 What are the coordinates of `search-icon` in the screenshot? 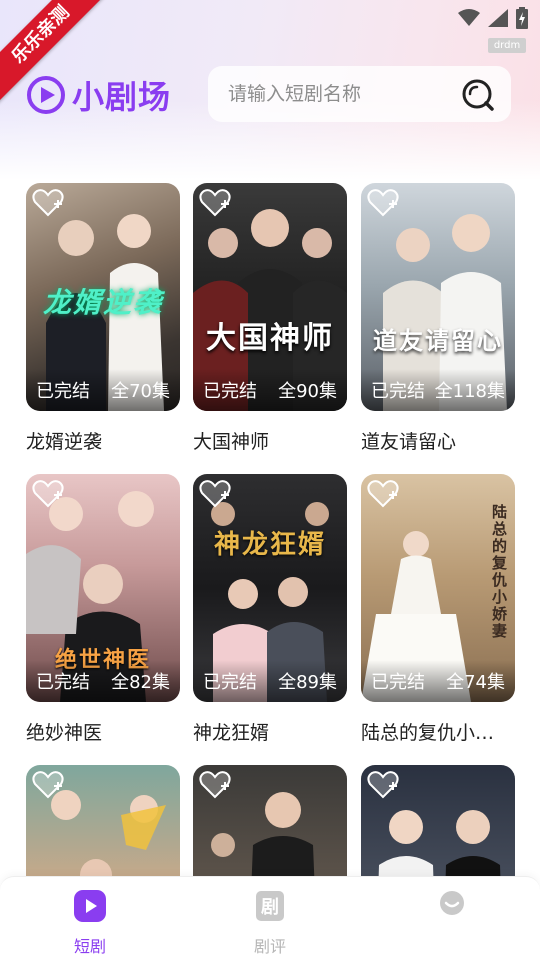 It's located at (478, 95).